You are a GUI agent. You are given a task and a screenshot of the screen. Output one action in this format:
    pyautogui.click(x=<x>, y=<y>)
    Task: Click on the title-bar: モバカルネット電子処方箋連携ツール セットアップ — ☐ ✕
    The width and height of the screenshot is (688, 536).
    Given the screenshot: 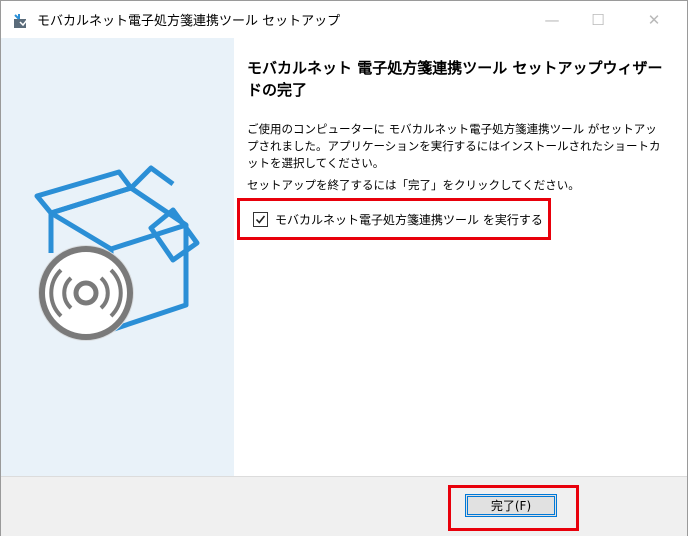 What is the action you would take?
    pyautogui.click(x=344, y=19)
    